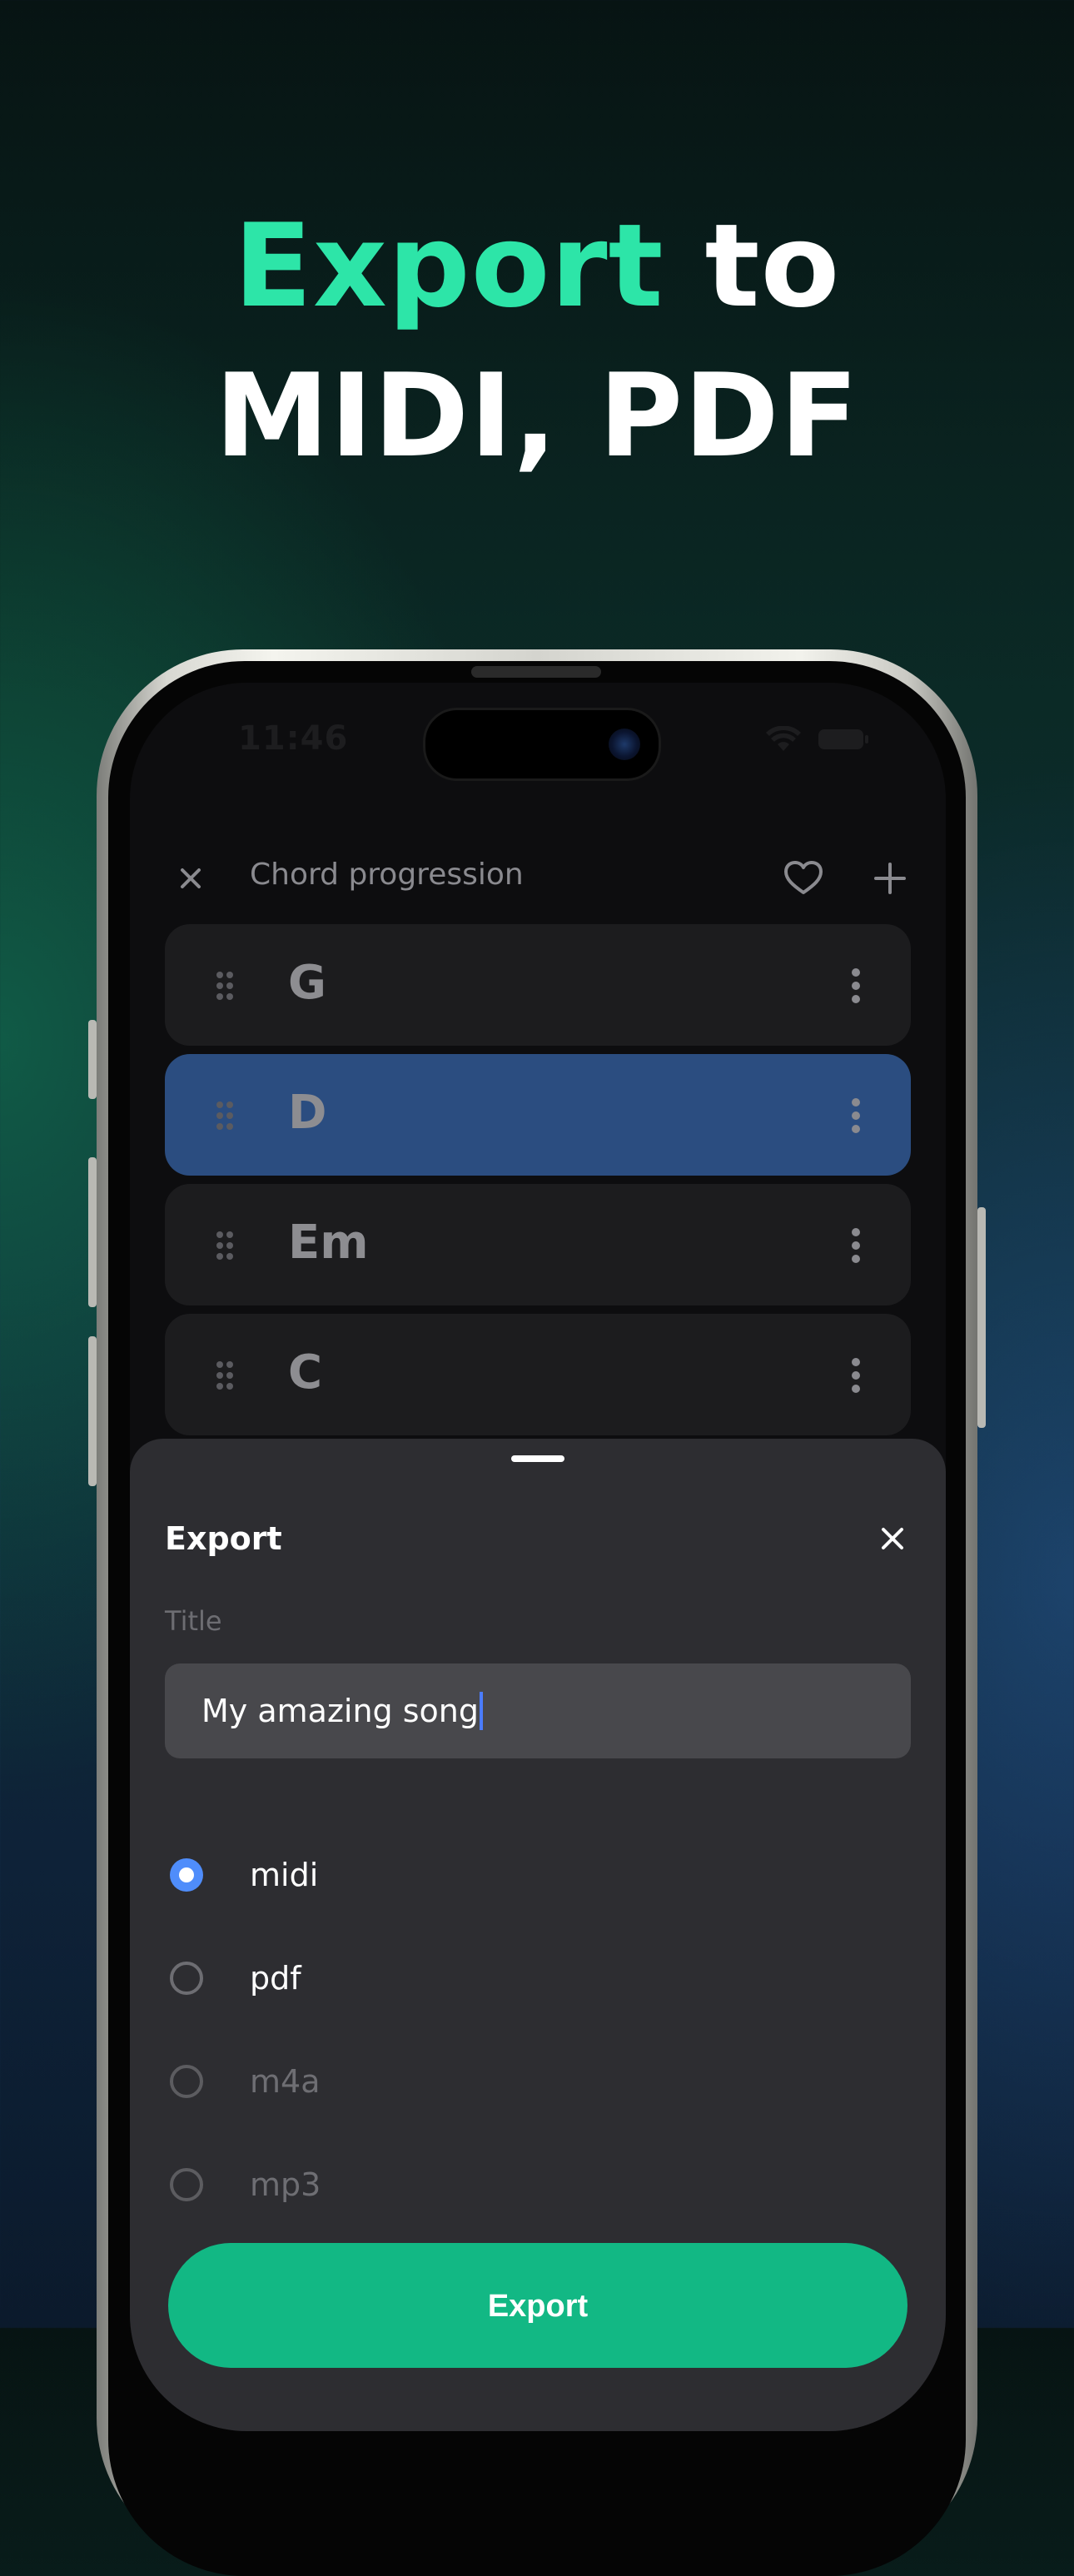 The width and height of the screenshot is (1074, 2576). What do you see at coordinates (481, 1711) in the screenshot?
I see `text-caret` at bounding box center [481, 1711].